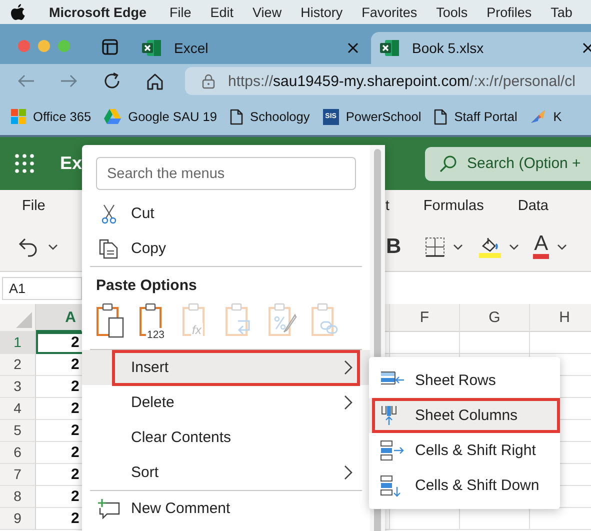  I want to click on search-field: Search the menus, so click(226, 173).